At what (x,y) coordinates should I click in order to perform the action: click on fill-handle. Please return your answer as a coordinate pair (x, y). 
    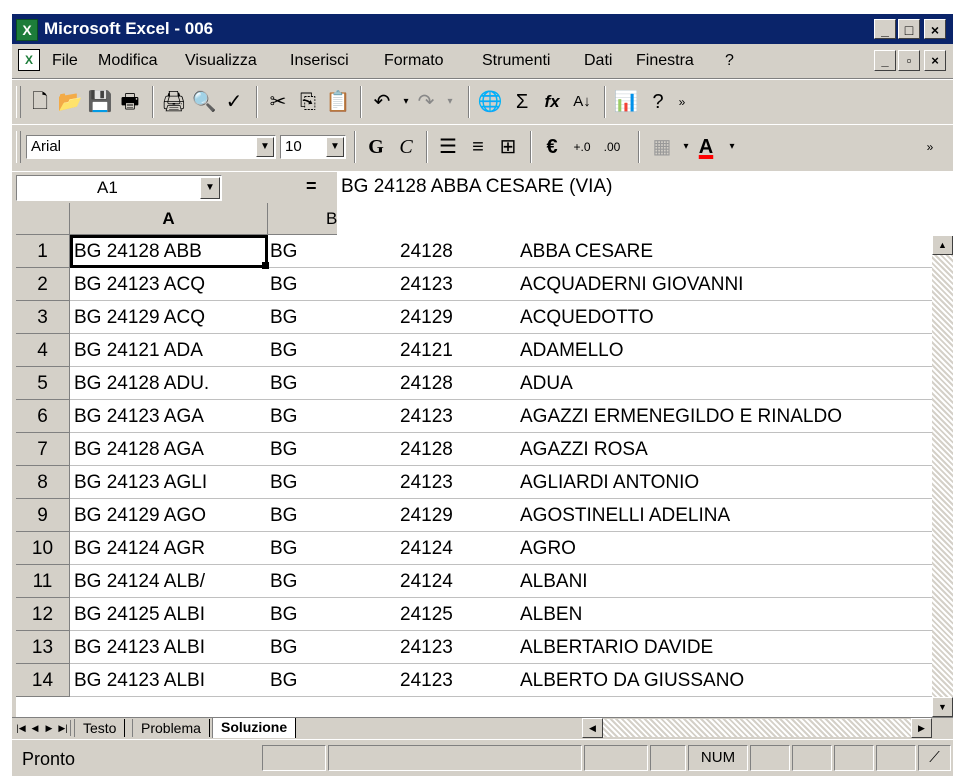
    Looking at the image, I should click on (265, 265).